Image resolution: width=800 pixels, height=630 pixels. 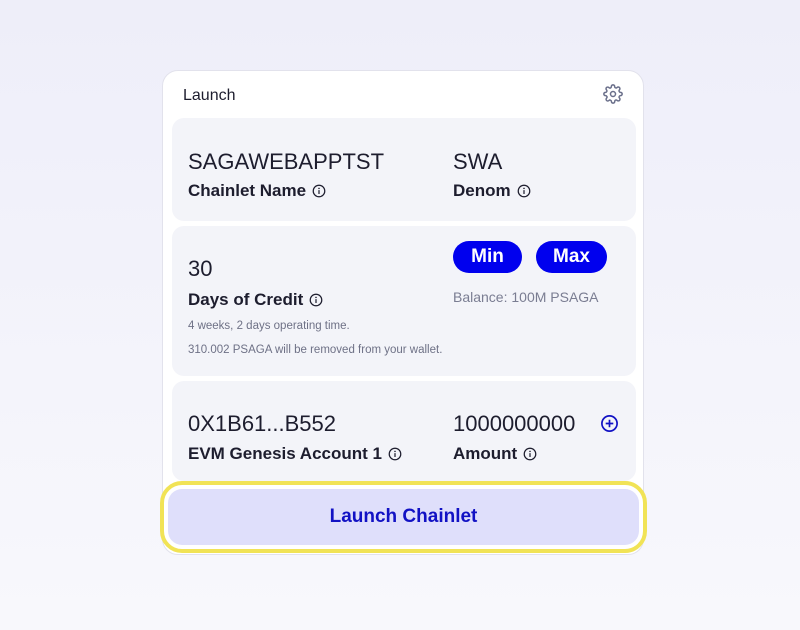 I want to click on denom-label: Denom, so click(x=492, y=191).